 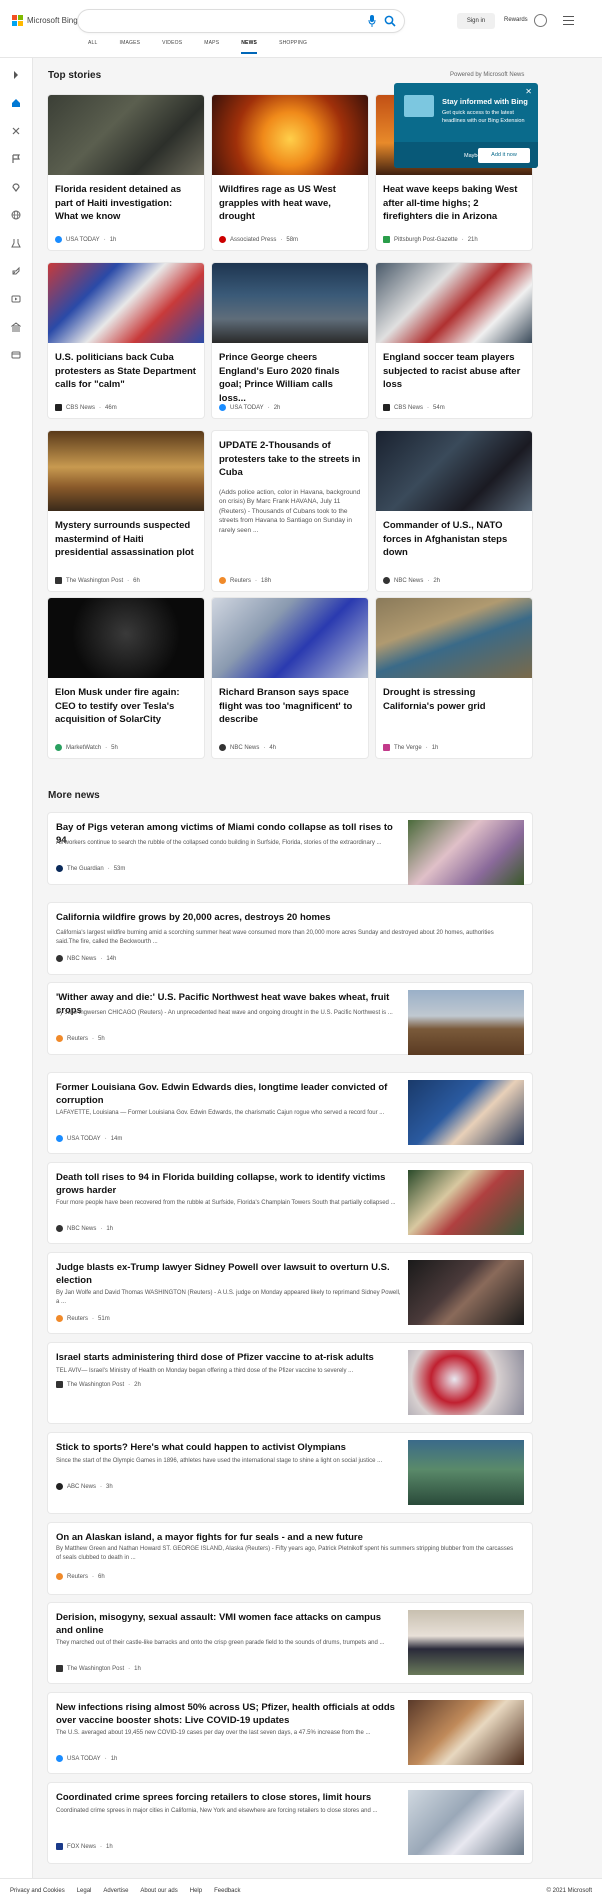 What do you see at coordinates (16, 159) in the screenshot?
I see `flag-icon` at bounding box center [16, 159].